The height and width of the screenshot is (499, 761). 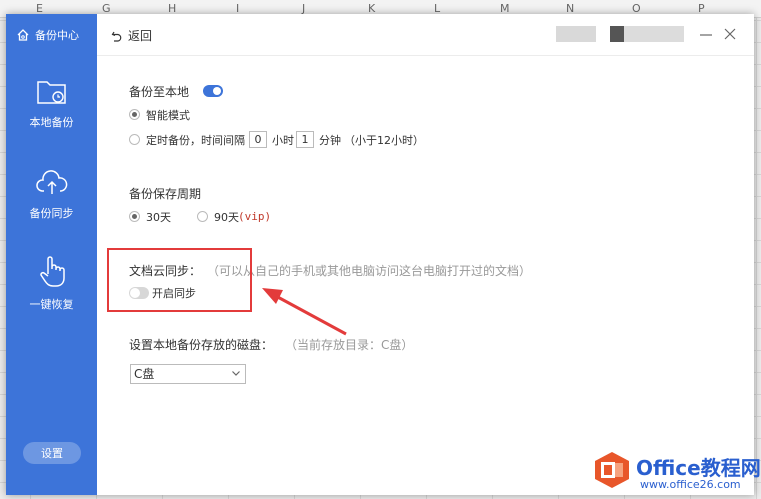 What do you see at coordinates (159, 92) in the screenshot?
I see `local-backup-title: 备份至本地` at bounding box center [159, 92].